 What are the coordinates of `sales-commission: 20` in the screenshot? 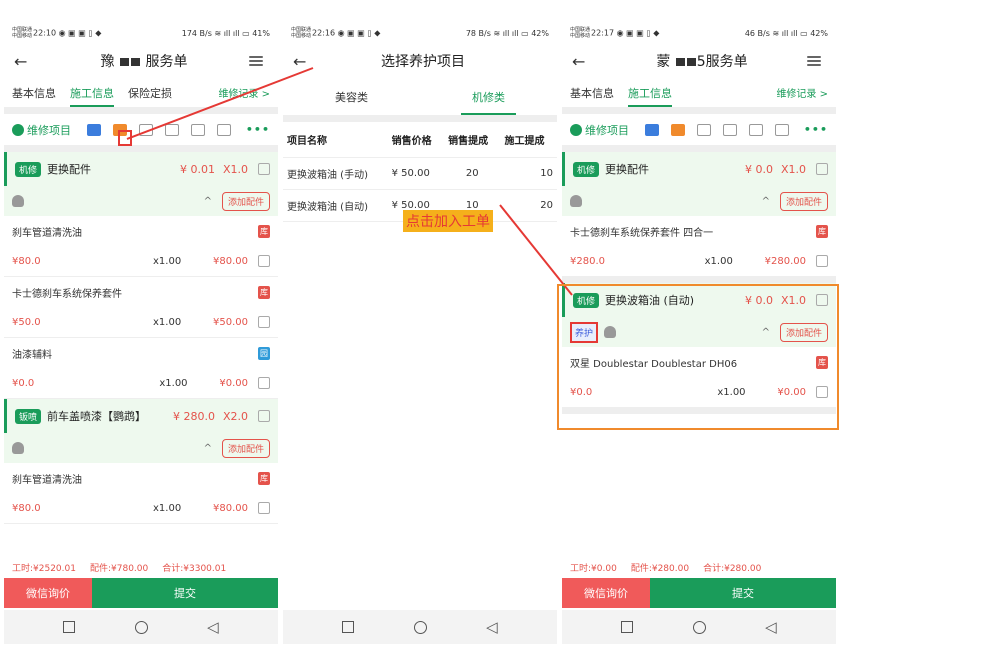 It's located at (472, 173).